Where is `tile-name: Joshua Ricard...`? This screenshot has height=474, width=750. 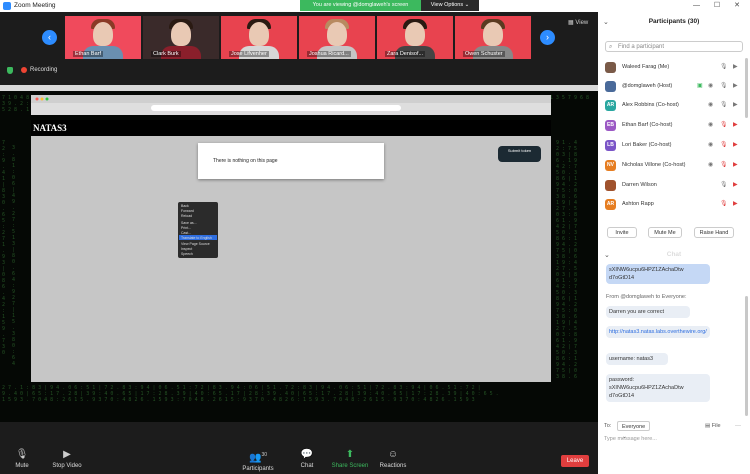 tile-name: Joshua Ricard... is located at coordinates (329, 54).